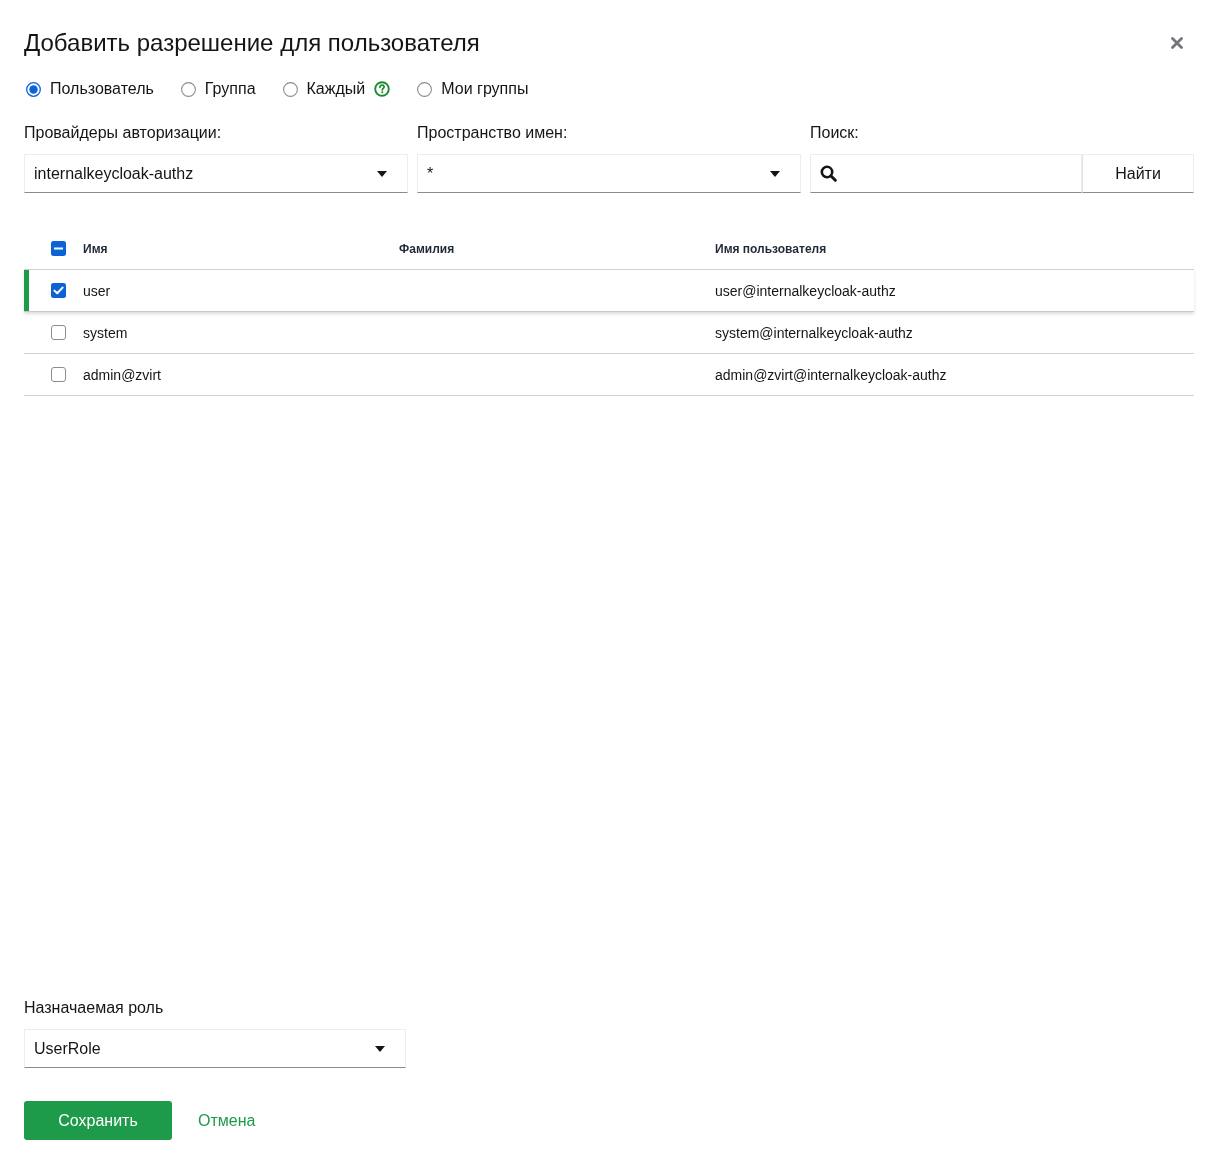 The image size is (1219, 1165). Describe the element at coordinates (122, 374) in the screenshot. I see `table-cell: admin@zvirt` at that location.